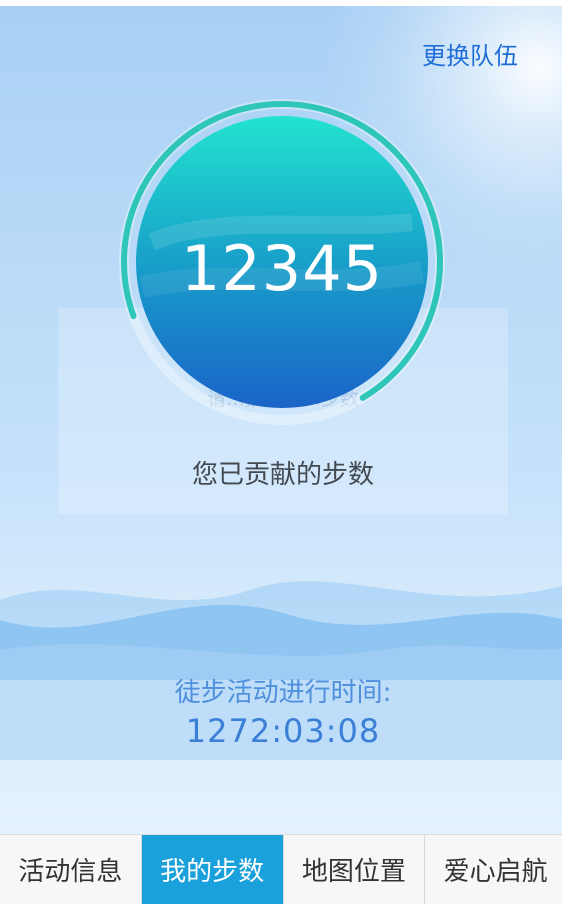  I want to click on tab-love-voyage: 爱心启航, so click(495, 869).